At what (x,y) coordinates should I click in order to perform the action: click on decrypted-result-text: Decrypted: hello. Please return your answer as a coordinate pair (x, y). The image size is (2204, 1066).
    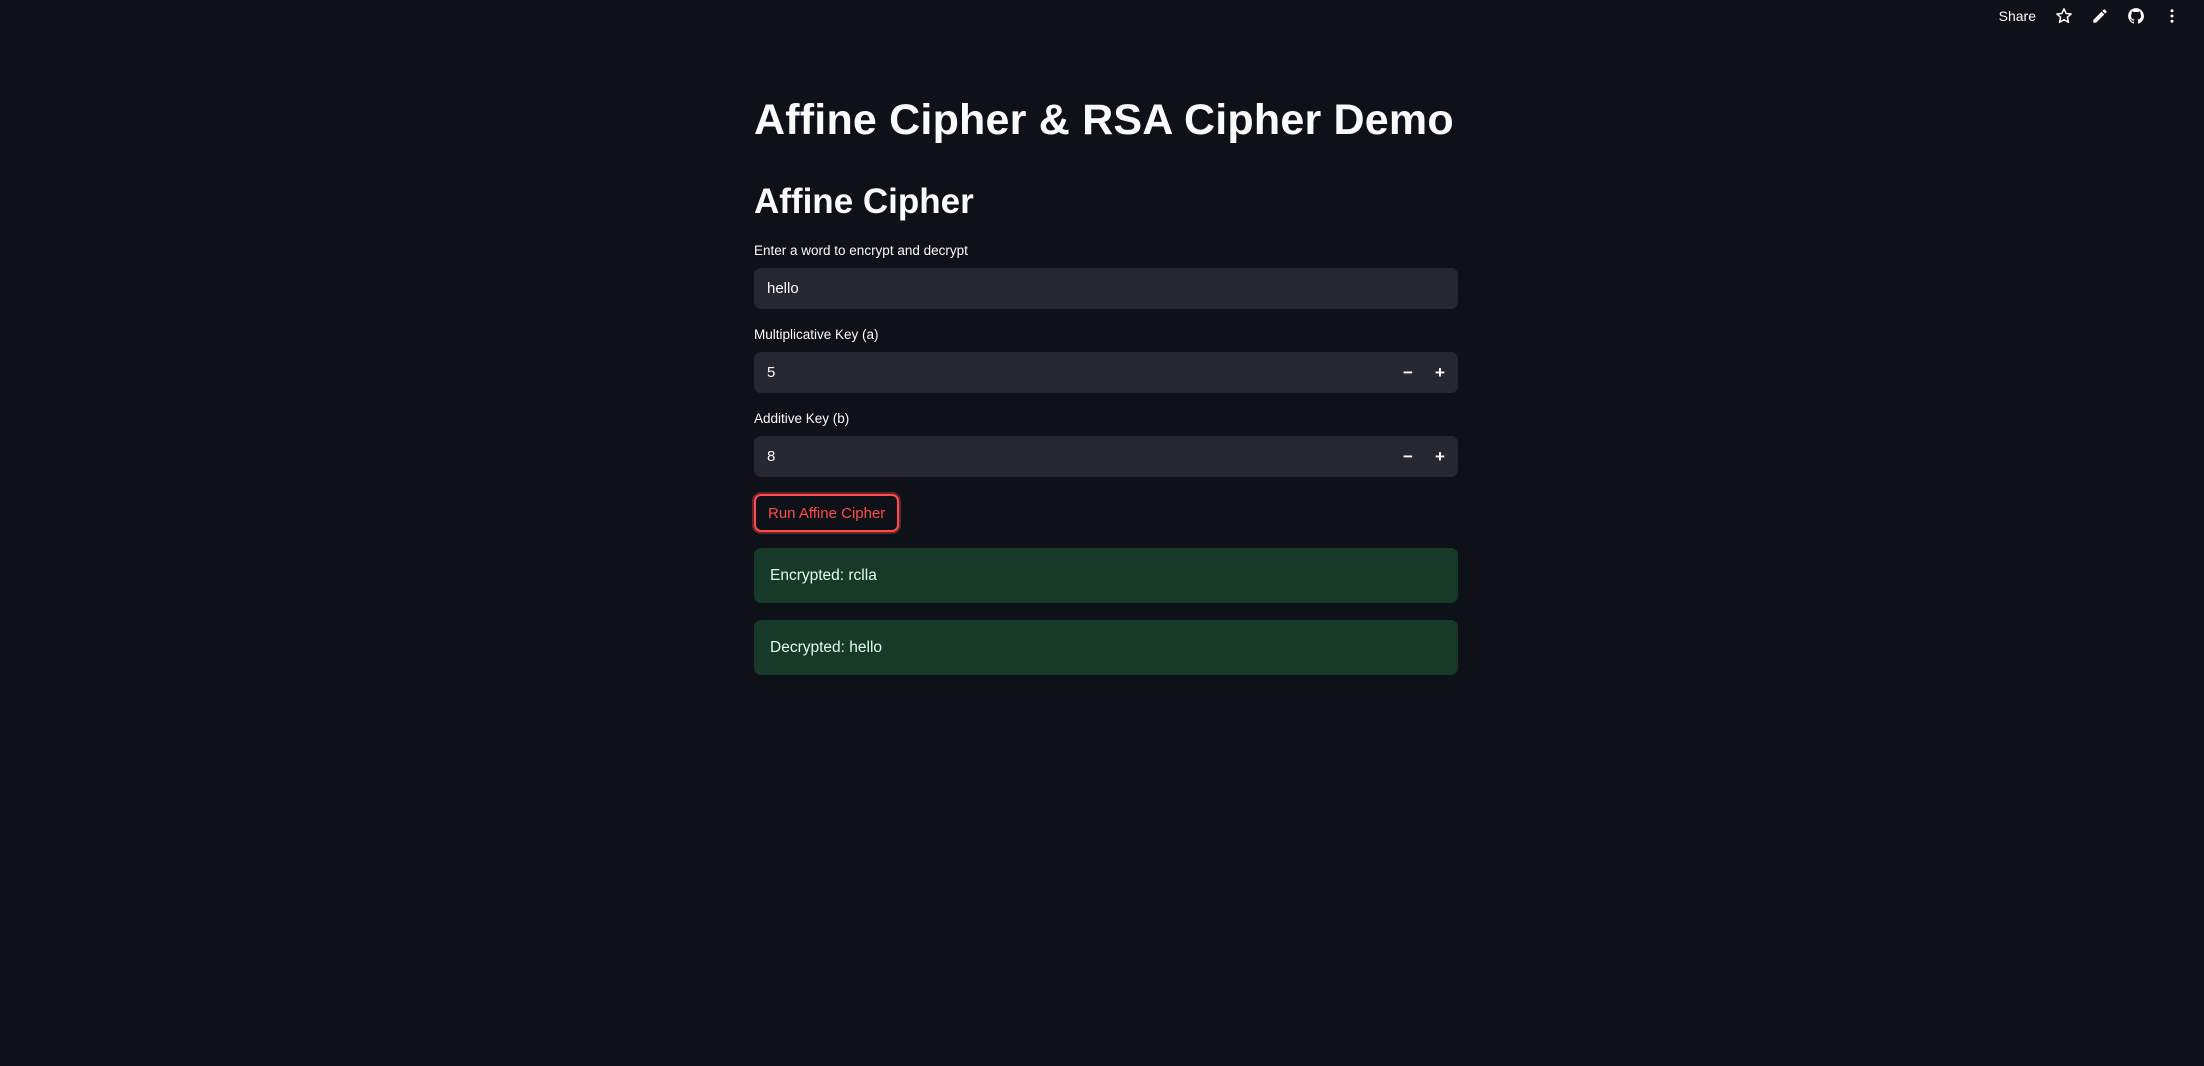
    Looking at the image, I should click on (826, 647).